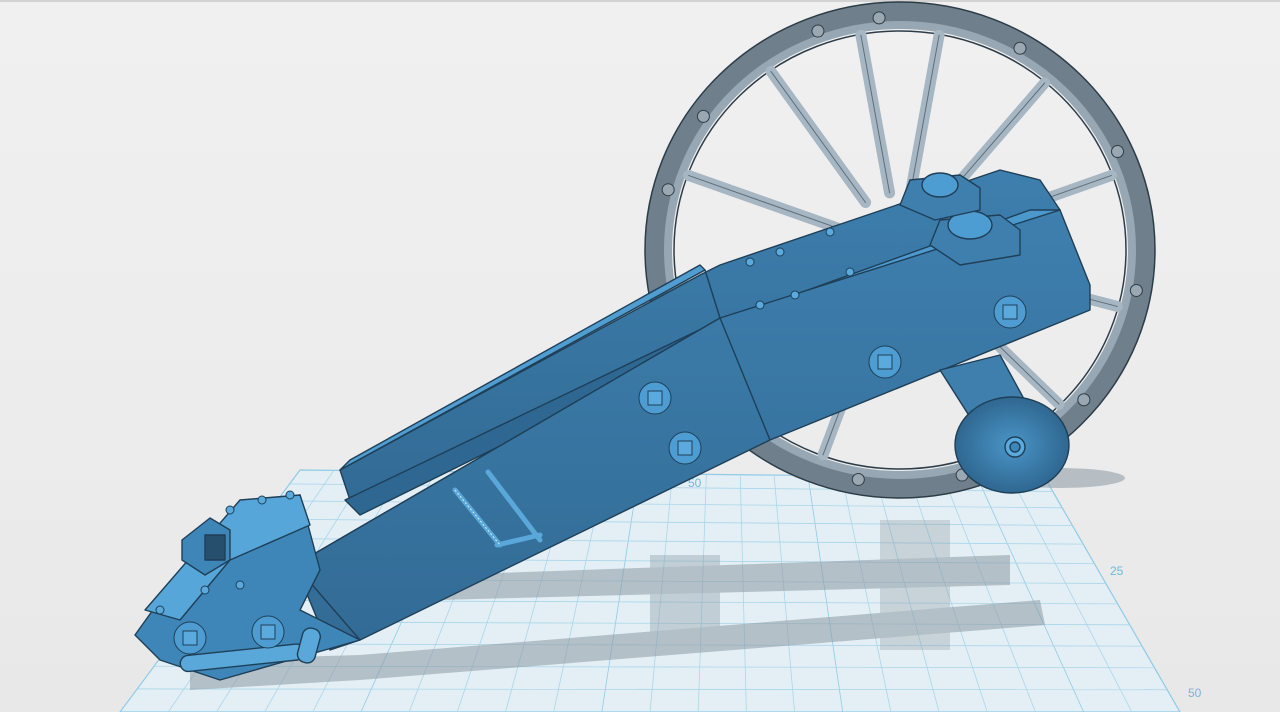 The image size is (1280, 712). Describe the element at coordinates (1117, 571) in the screenshot. I see `grid-label-25-side: 25` at that location.